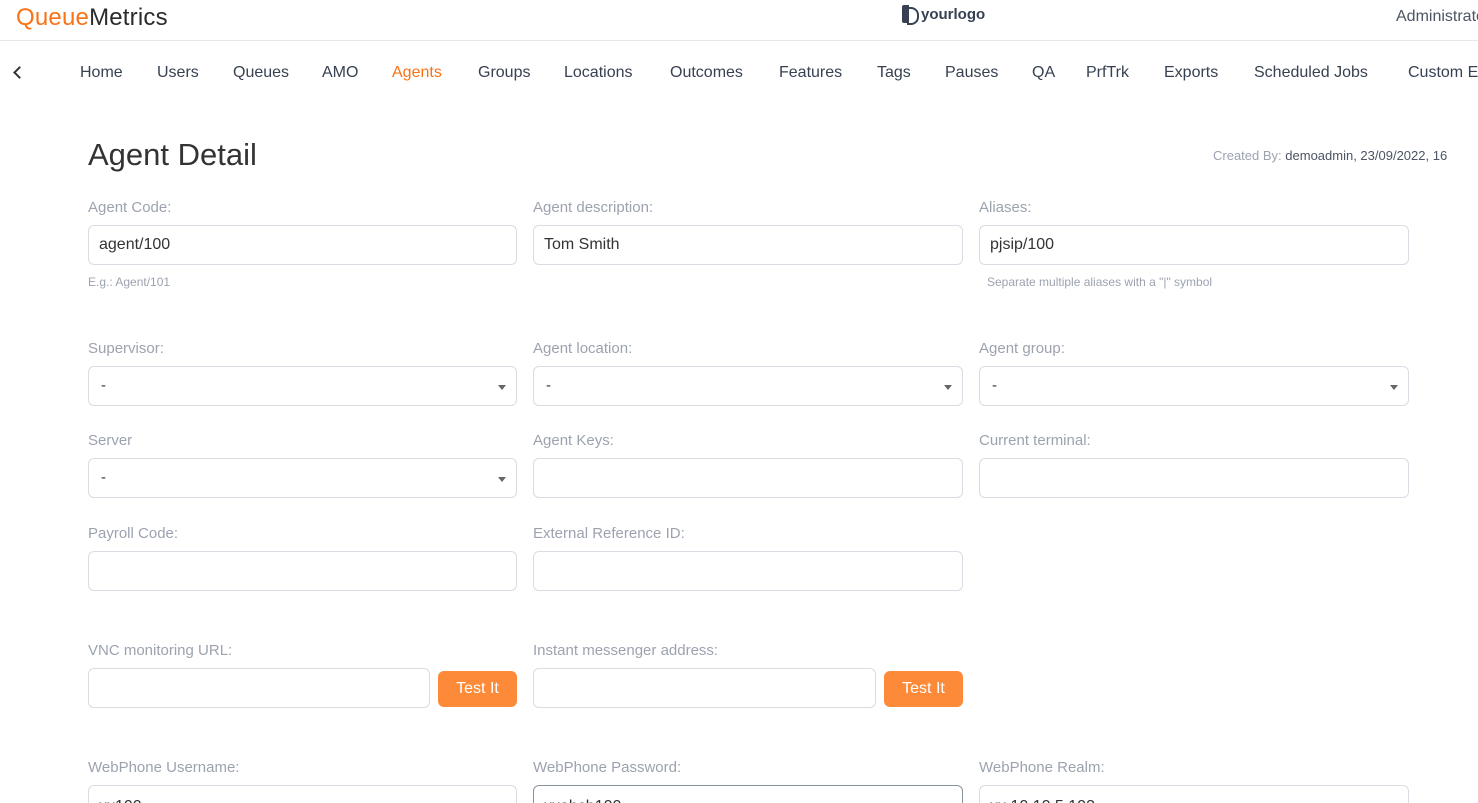 The width and height of the screenshot is (1478, 803). I want to click on agent-group-selected: -, so click(994, 385).